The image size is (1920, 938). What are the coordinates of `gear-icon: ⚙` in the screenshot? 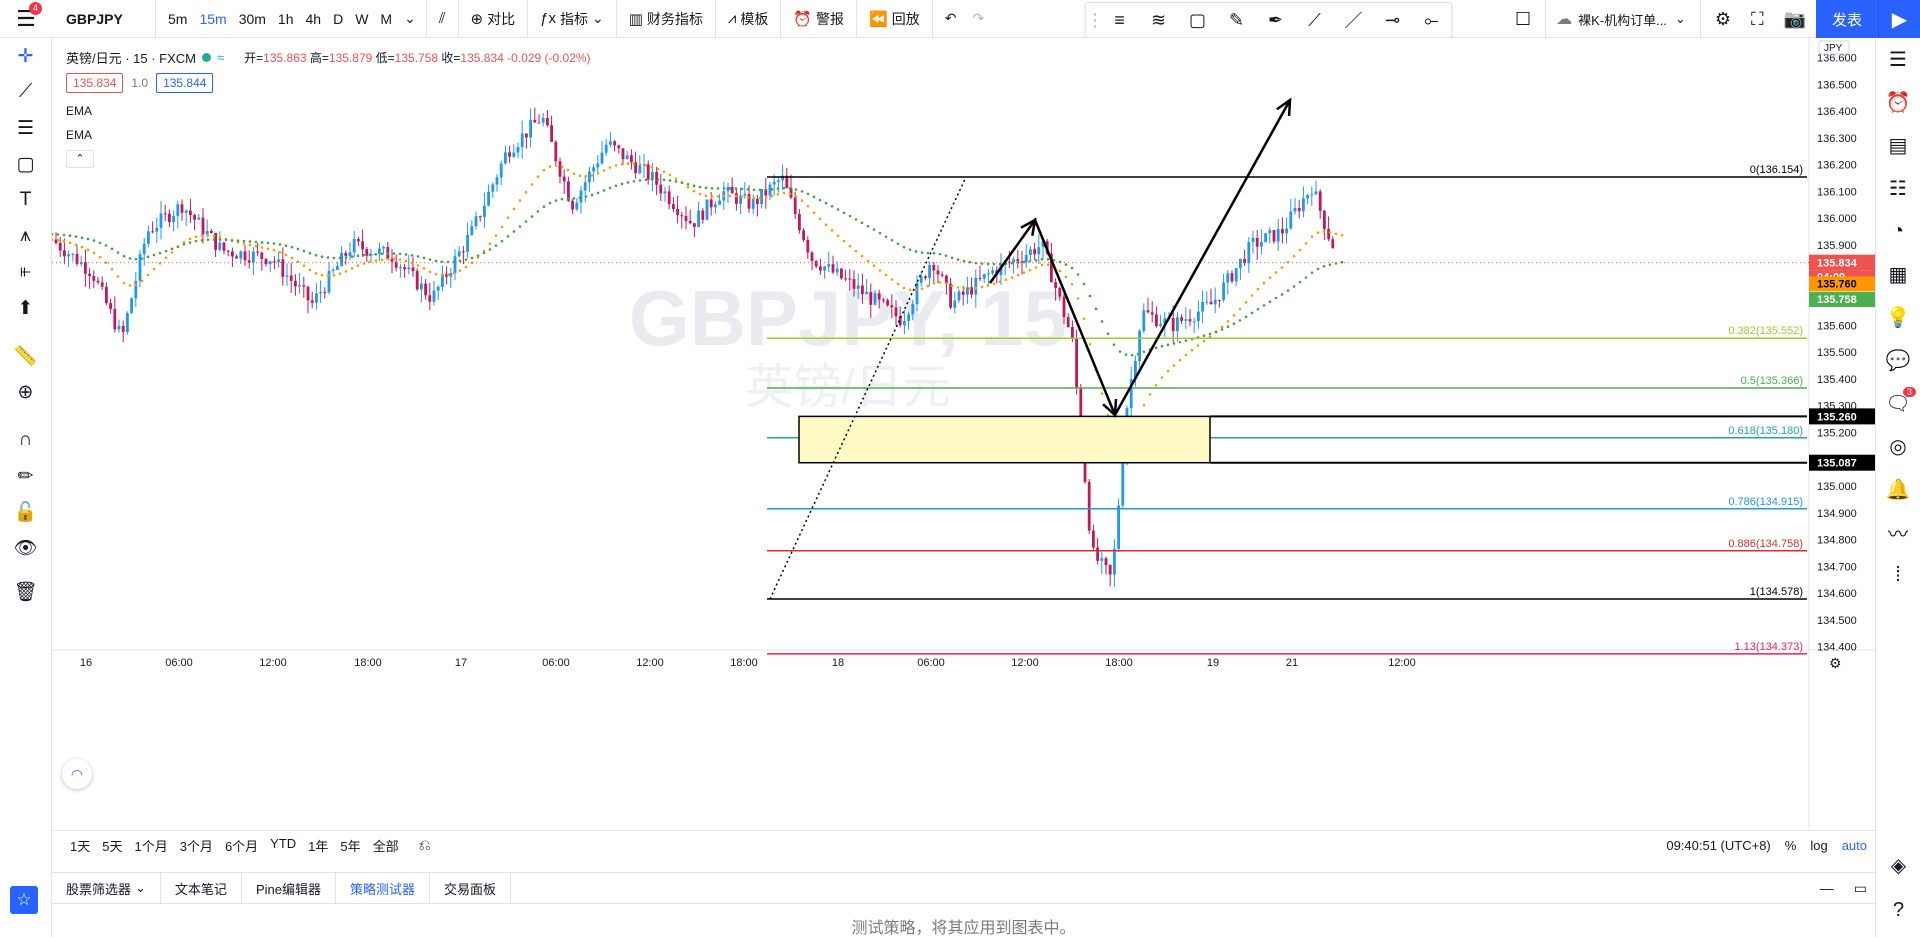 It's located at (1723, 19).